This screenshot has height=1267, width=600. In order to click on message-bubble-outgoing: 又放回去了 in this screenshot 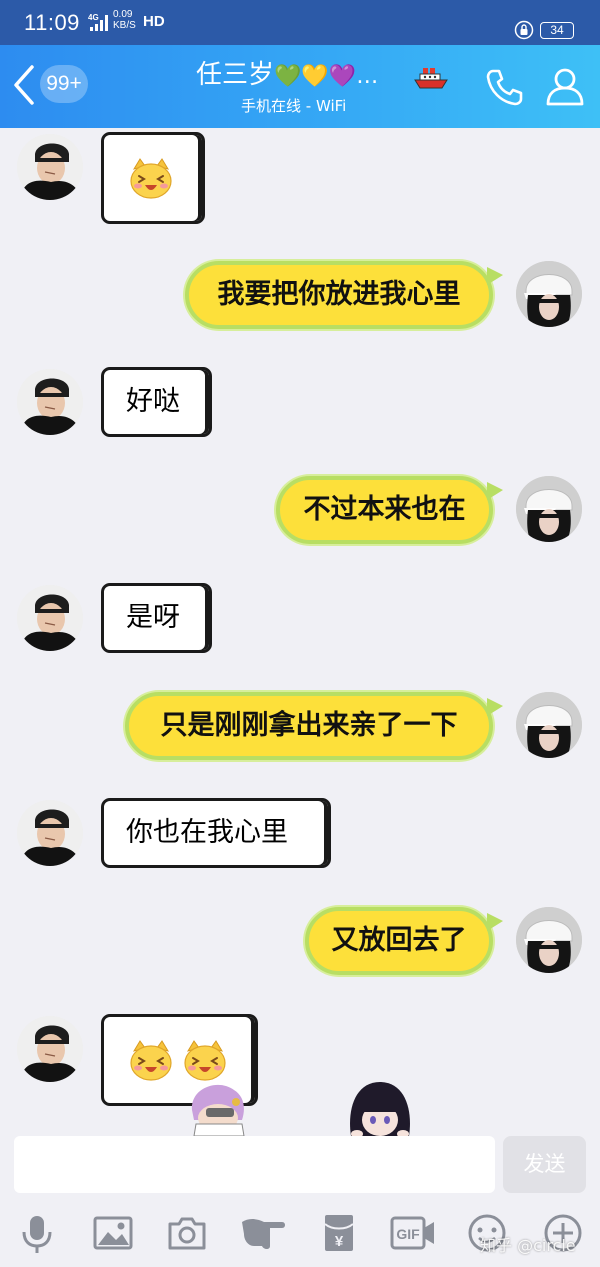, I will do `click(404, 941)`.